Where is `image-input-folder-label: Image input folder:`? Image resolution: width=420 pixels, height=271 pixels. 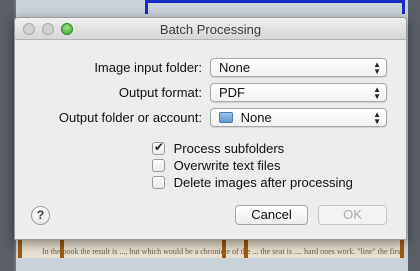 image-input-folder-label: Image input folder: is located at coordinates (148, 67).